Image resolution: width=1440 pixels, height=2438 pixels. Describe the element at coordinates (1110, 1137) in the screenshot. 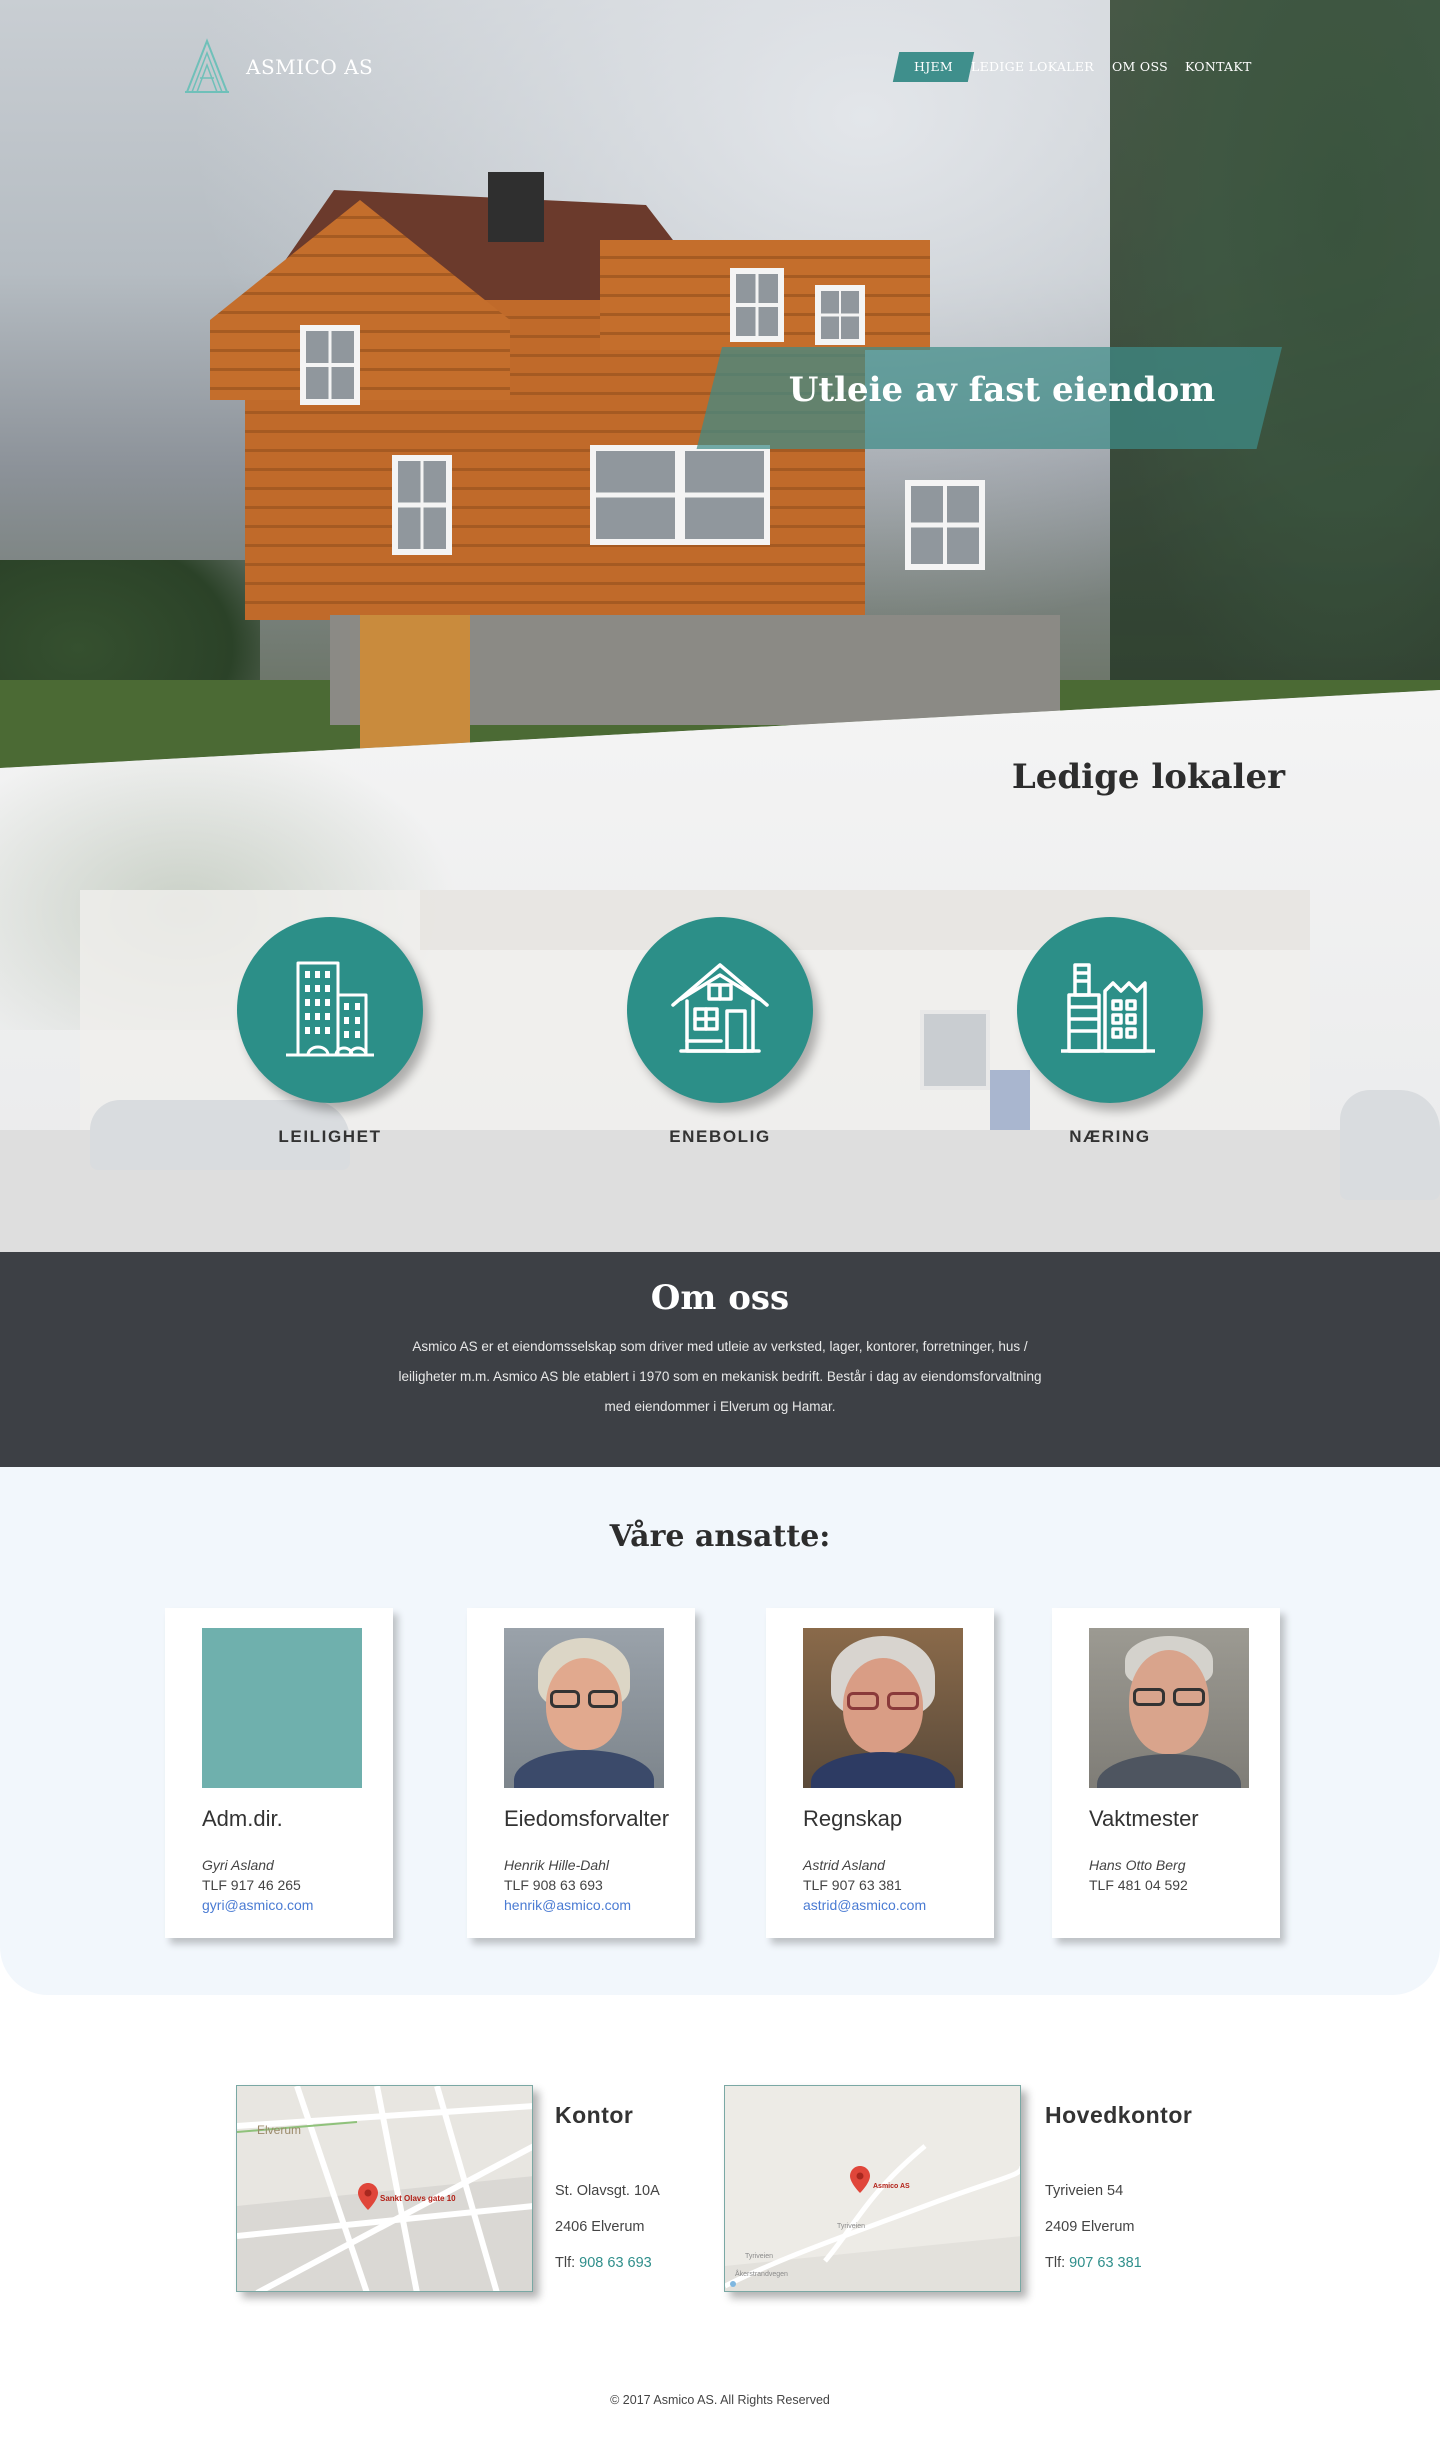

I see `category-label: NÆRING` at that location.